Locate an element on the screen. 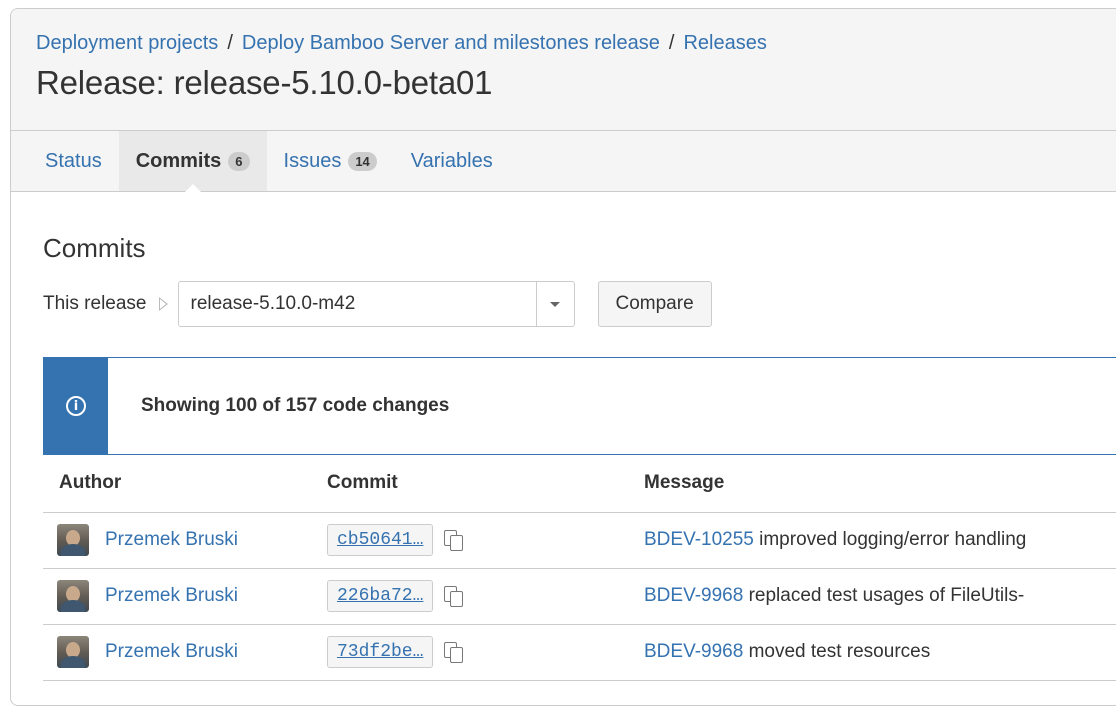 The height and width of the screenshot is (714, 1116). info-message-text: Showing 100 of 157 code changes is located at coordinates (295, 405).